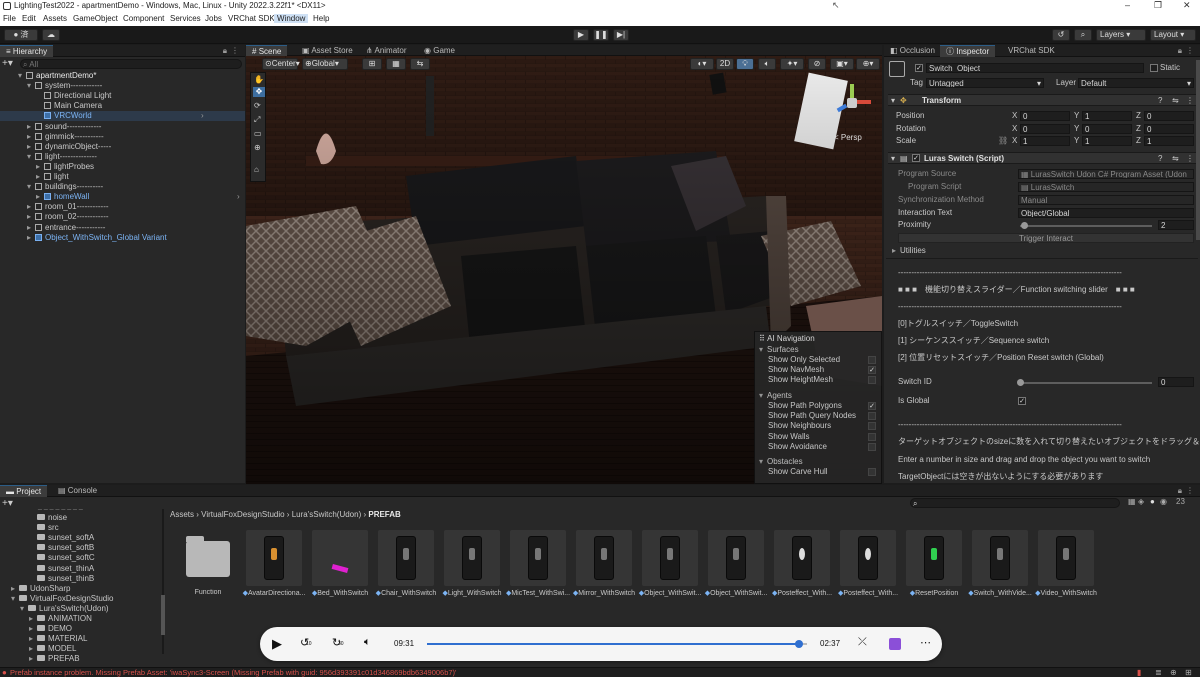 This screenshot has width=1200, height=677. What do you see at coordinates (862, 642) in the screenshot?
I see `loop-off-icon: ⤫` at bounding box center [862, 642].